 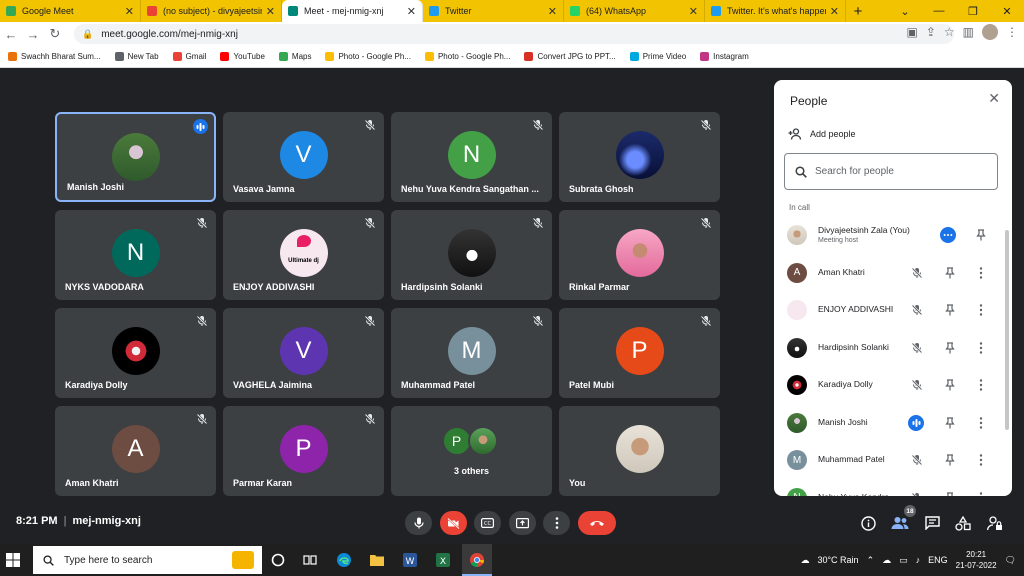 I want to click on activities-button, so click(x=963, y=523).